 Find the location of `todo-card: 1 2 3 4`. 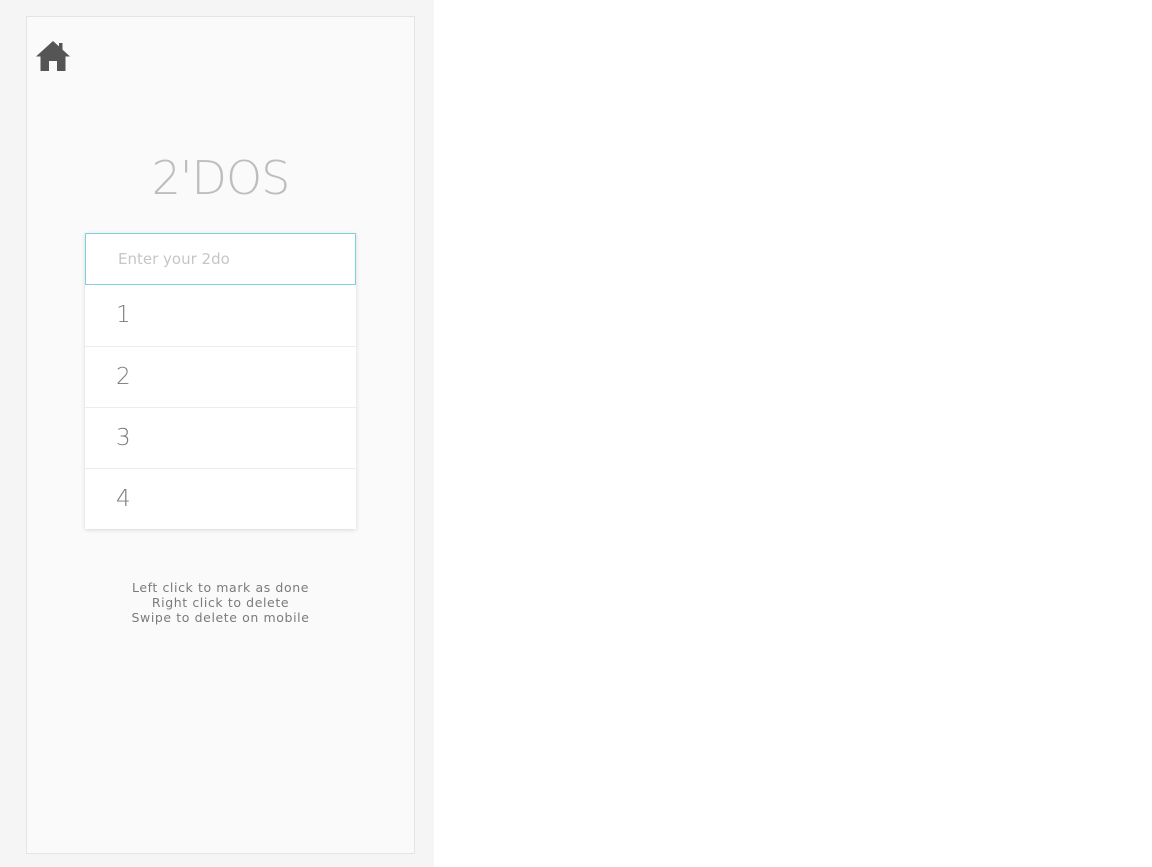

todo-card: 1 2 3 4 is located at coordinates (220, 381).